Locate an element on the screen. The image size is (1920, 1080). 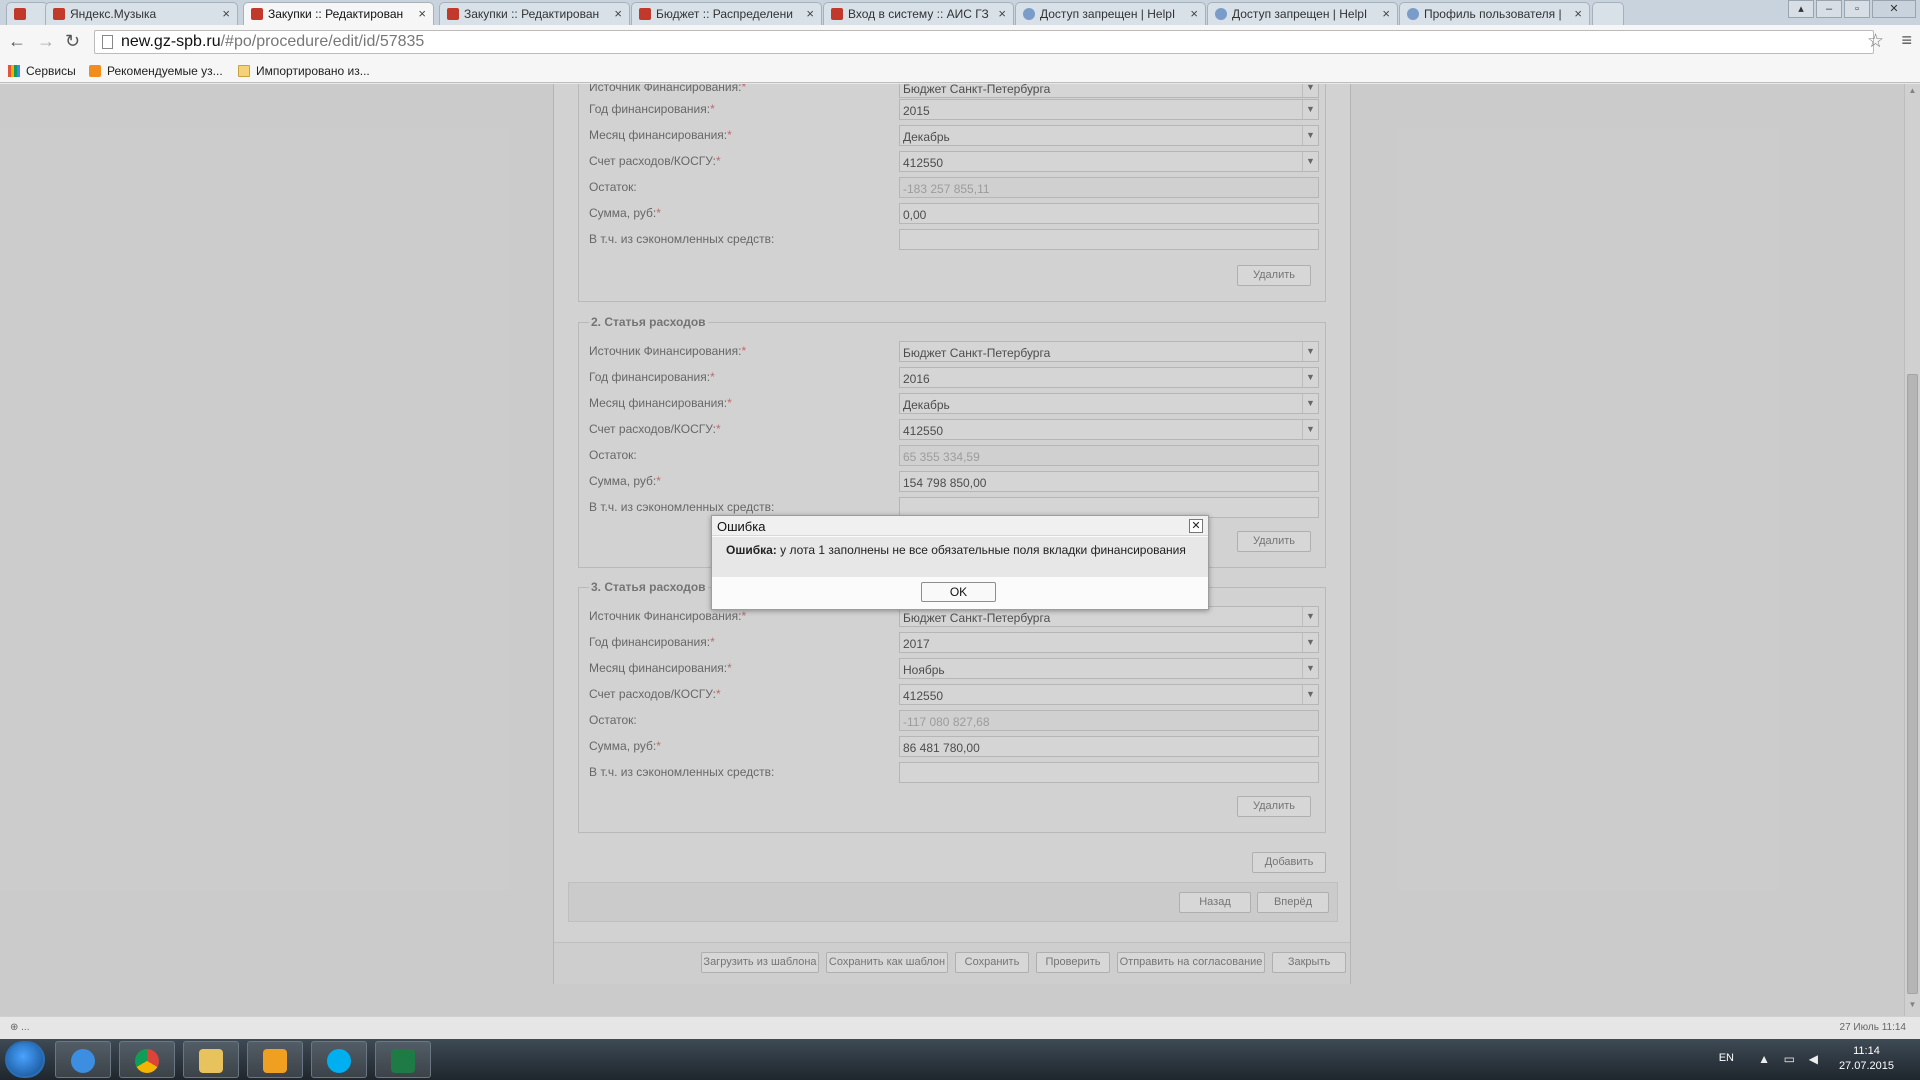
outlook-glyph is located at coordinates (275, 1061).